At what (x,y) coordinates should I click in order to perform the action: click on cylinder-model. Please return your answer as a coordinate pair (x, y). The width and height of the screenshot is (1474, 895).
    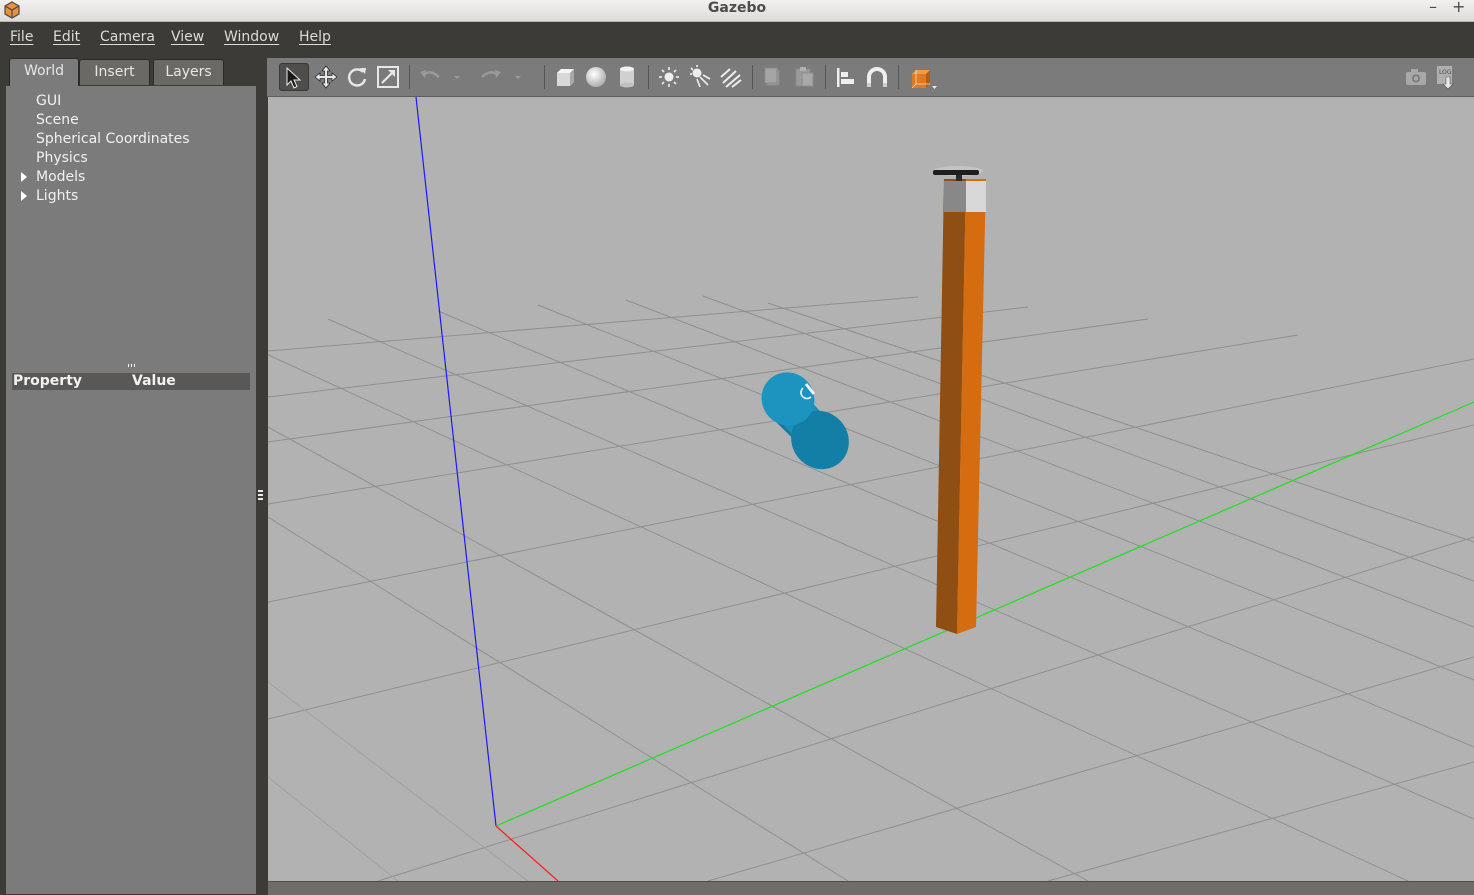
    Looking at the image, I should click on (806, 421).